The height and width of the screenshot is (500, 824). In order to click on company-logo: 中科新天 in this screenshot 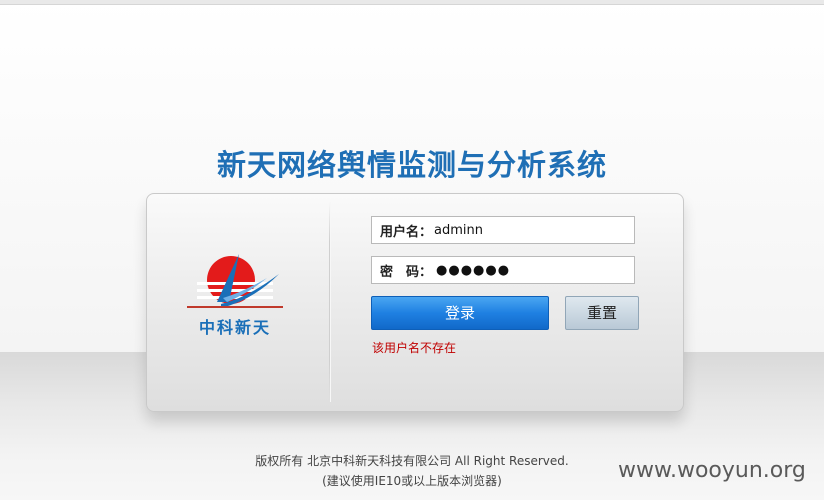, I will do `click(235, 295)`.